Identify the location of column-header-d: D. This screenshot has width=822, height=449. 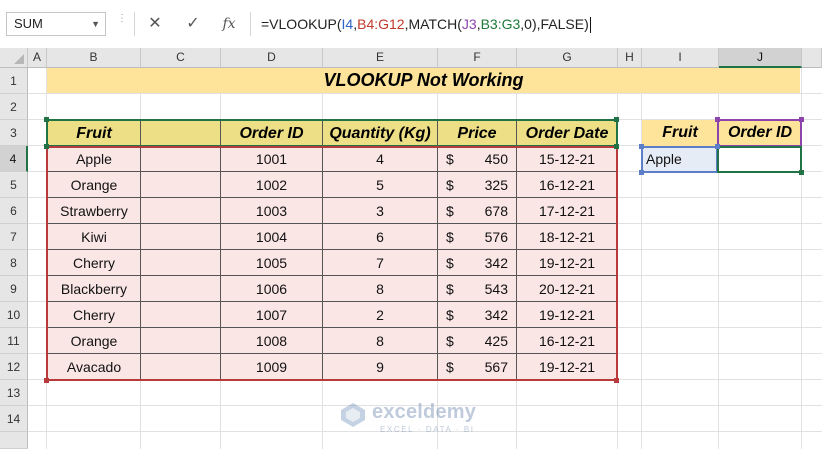
(272, 58).